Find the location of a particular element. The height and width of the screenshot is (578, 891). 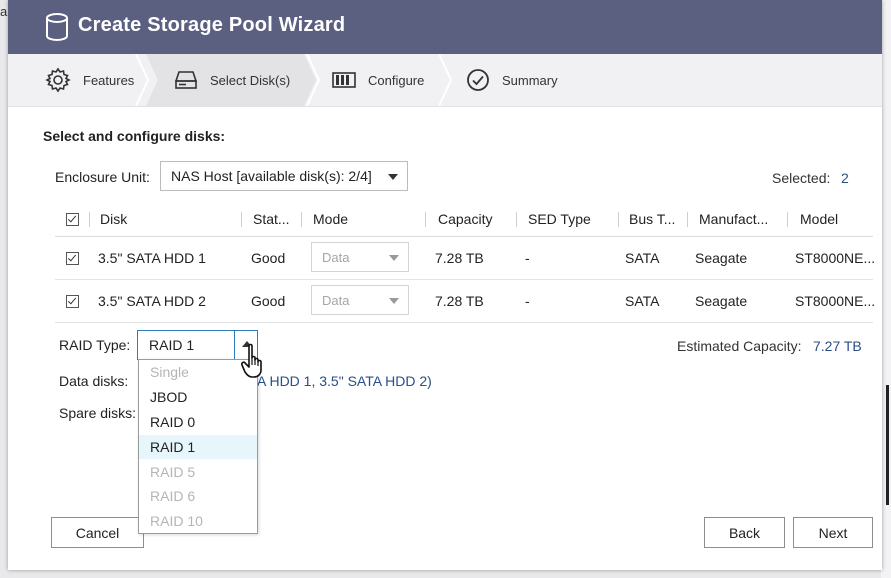

step-features: Features is located at coordinates (89, 80).